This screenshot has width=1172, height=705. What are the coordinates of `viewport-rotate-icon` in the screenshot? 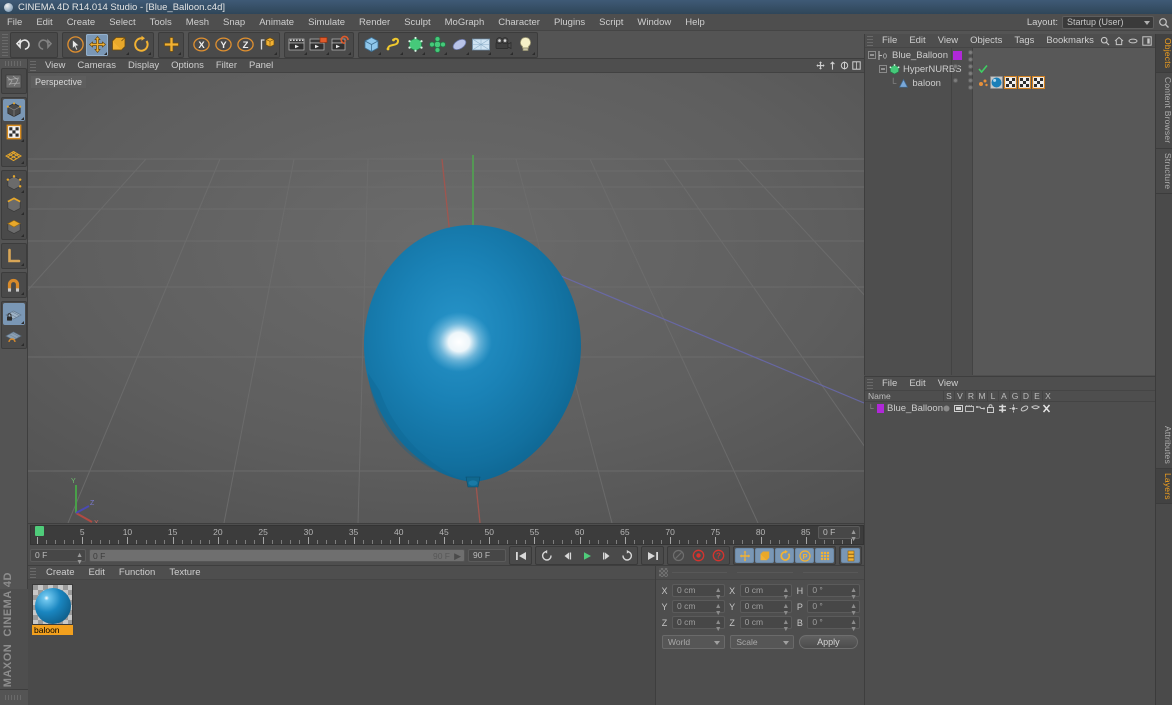 It's located at (844, 65).